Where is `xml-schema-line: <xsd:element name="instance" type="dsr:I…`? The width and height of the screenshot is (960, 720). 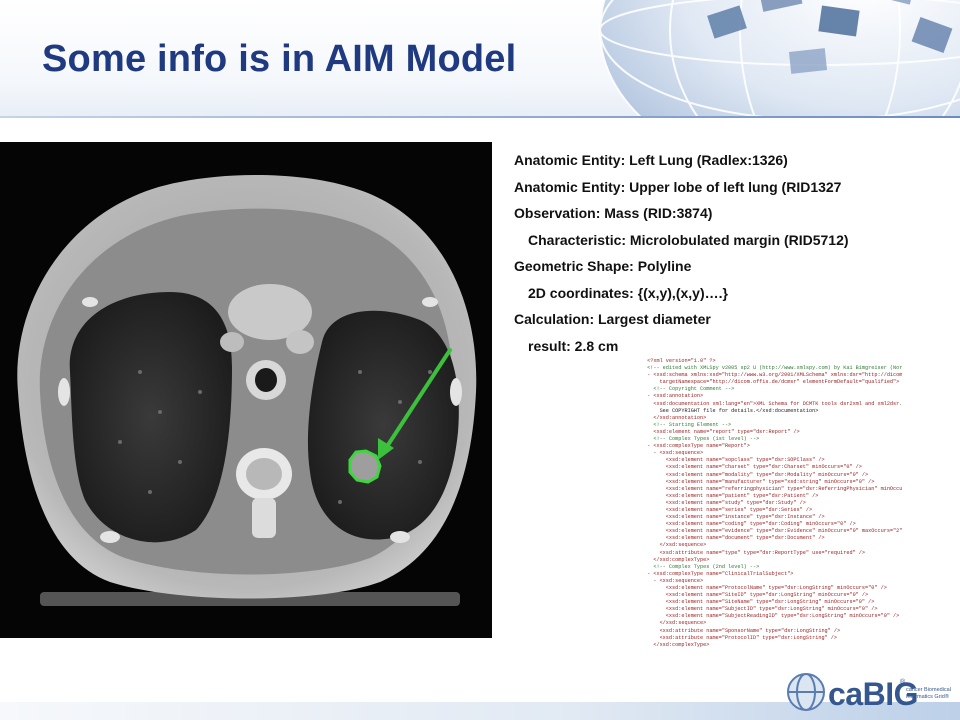
xml-schema-line: <xsd:element name="instance" type="dsr:I… is located at coordinates (734, 517).